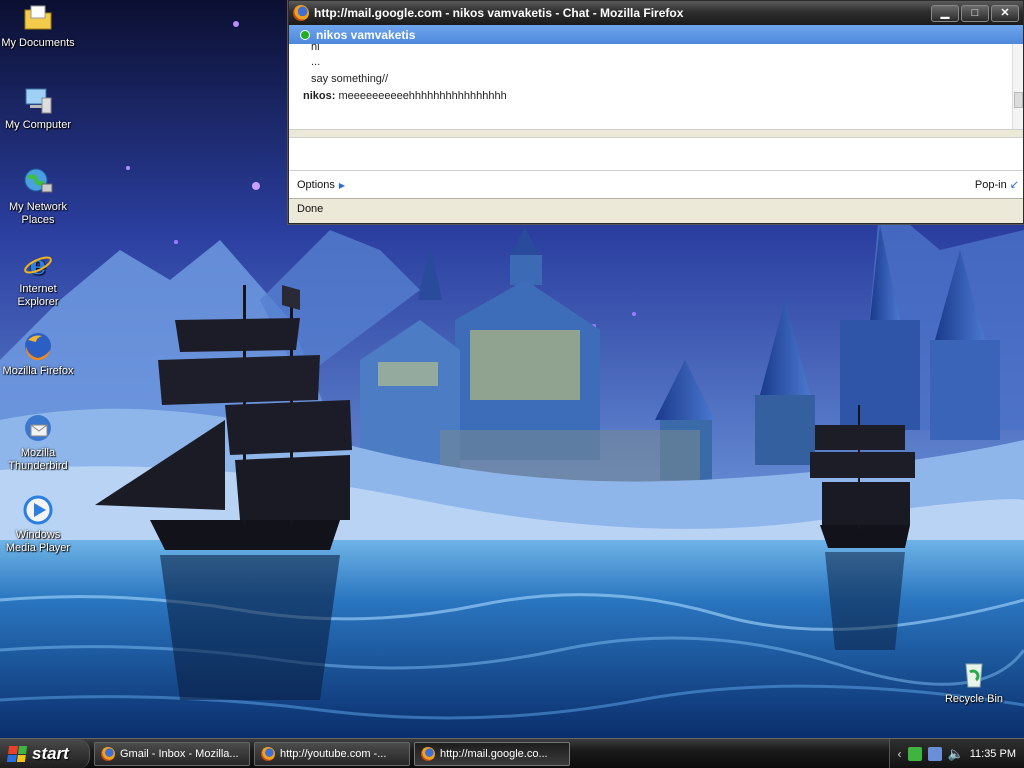  I want to click on popin-link: Pop-in ↙, so click(997, 184).